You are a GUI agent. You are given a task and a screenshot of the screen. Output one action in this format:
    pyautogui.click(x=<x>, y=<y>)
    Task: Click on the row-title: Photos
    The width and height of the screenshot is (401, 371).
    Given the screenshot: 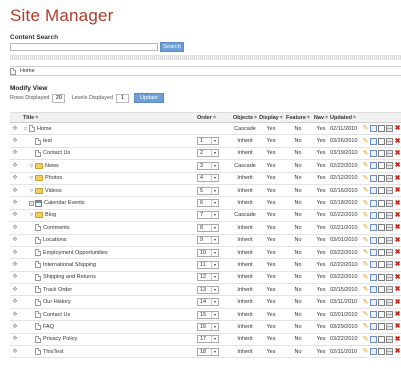 What is the action you would take?
    pyautogui.click(x=53, y=178)
    